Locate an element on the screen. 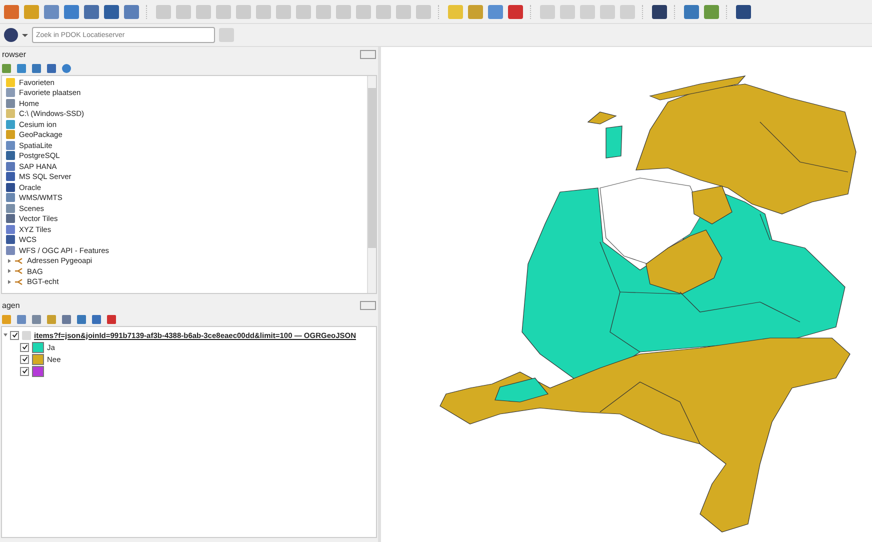  caret-icon is located at coordinates (25, 35).